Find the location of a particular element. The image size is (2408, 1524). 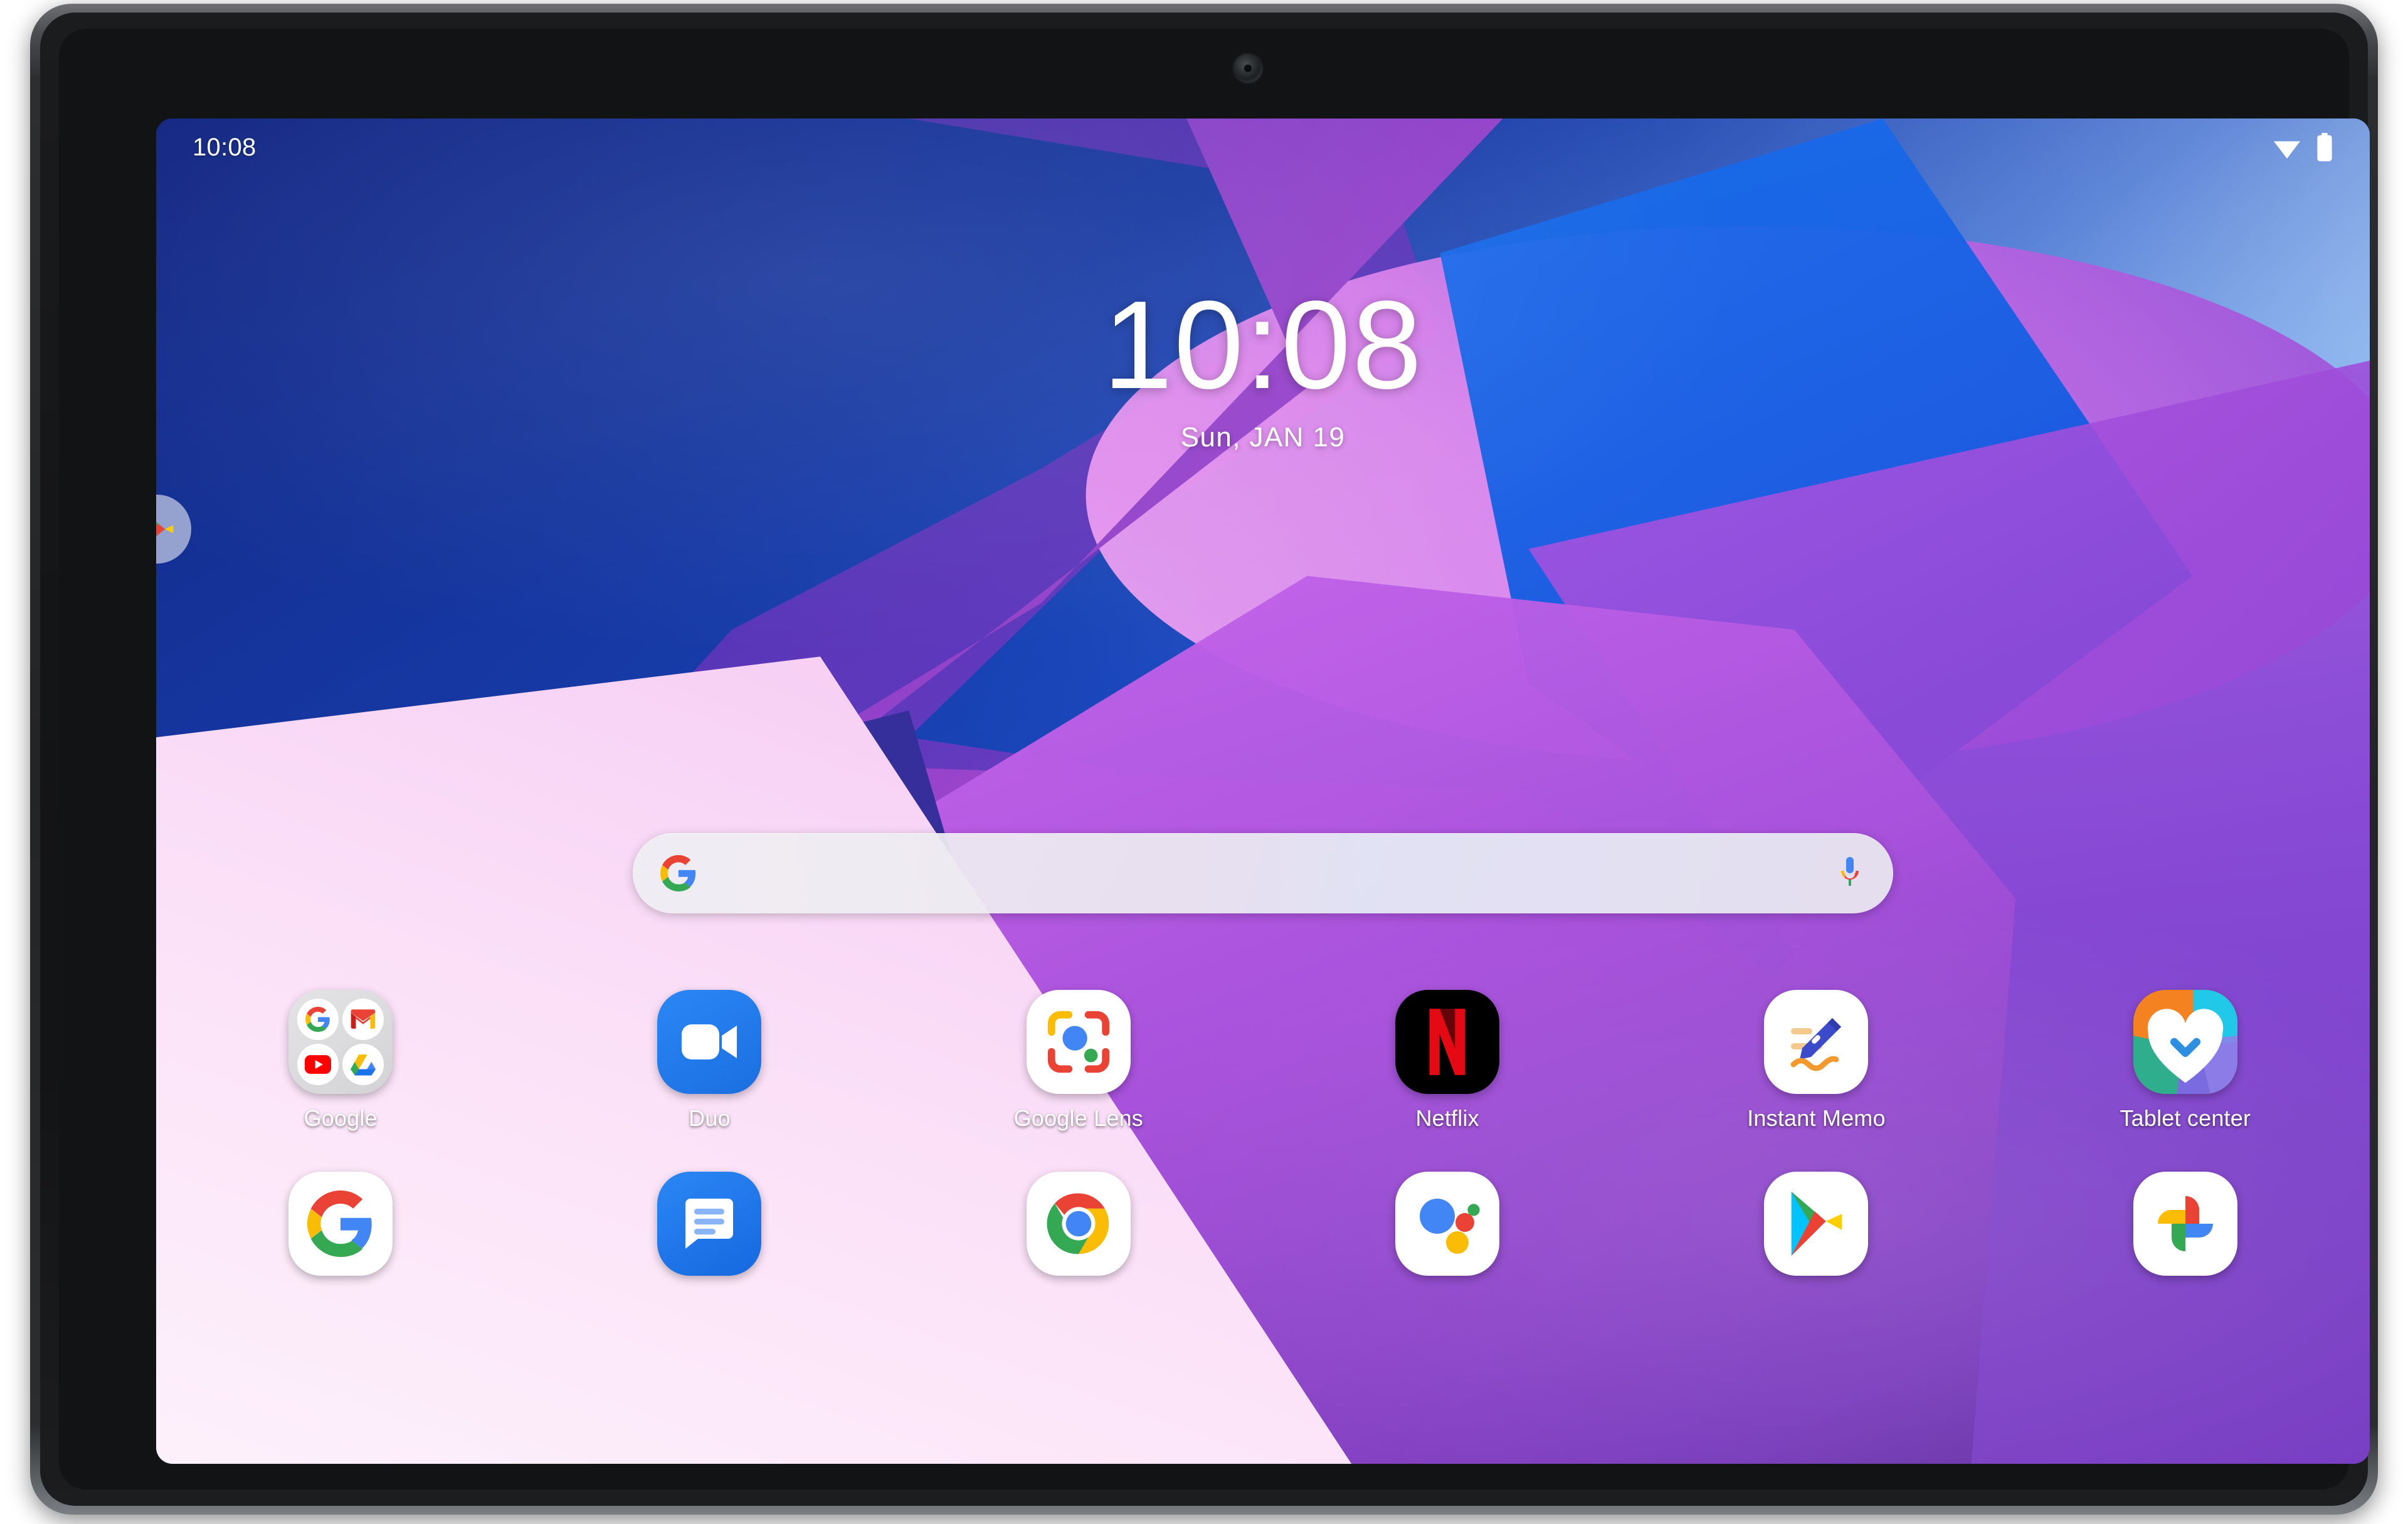

app-item-chrome is located at coordinates (1078, 1229).